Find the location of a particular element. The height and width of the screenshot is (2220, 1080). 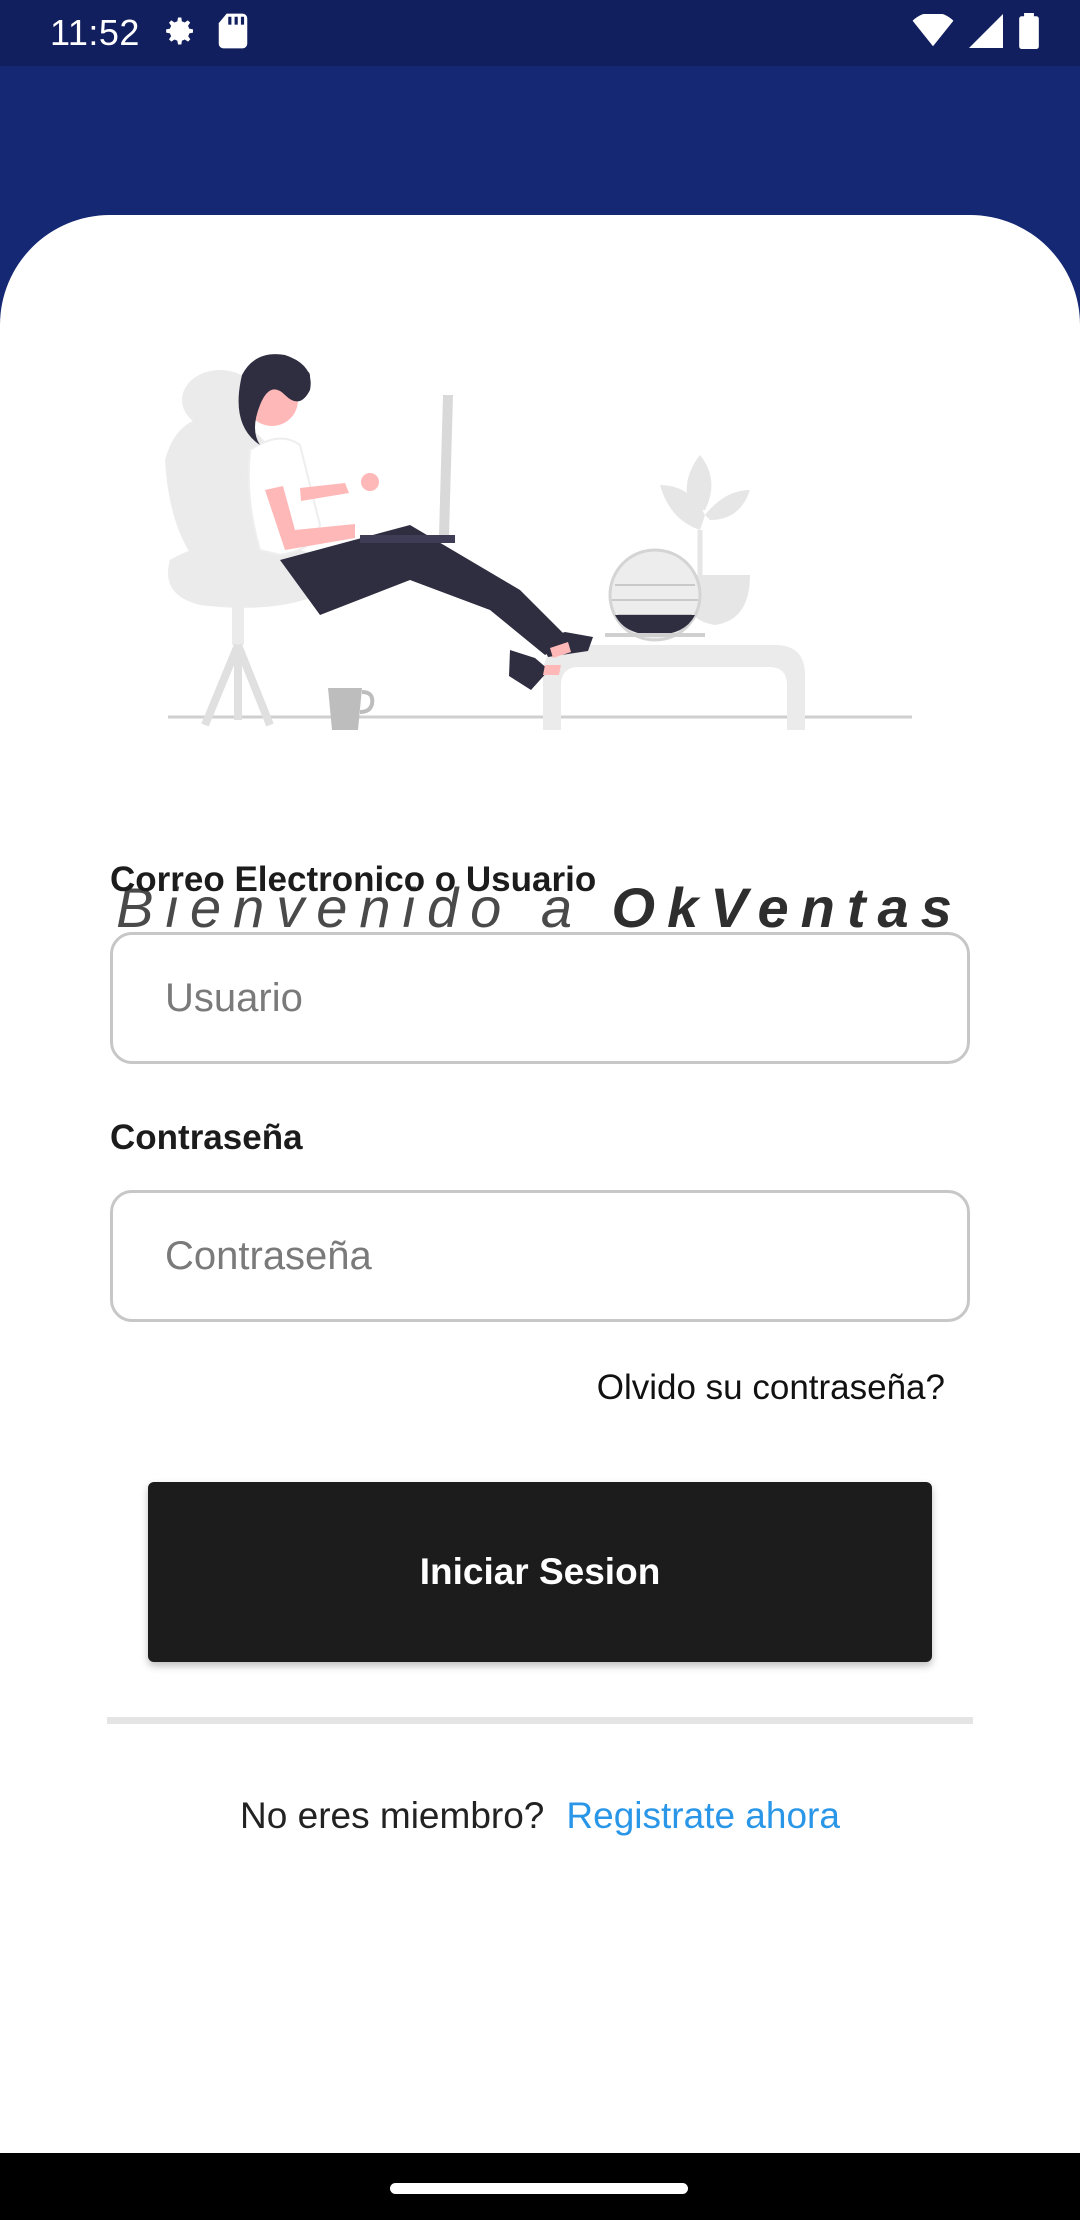

status-left: 11:52 is located at coordinates (150, 33).